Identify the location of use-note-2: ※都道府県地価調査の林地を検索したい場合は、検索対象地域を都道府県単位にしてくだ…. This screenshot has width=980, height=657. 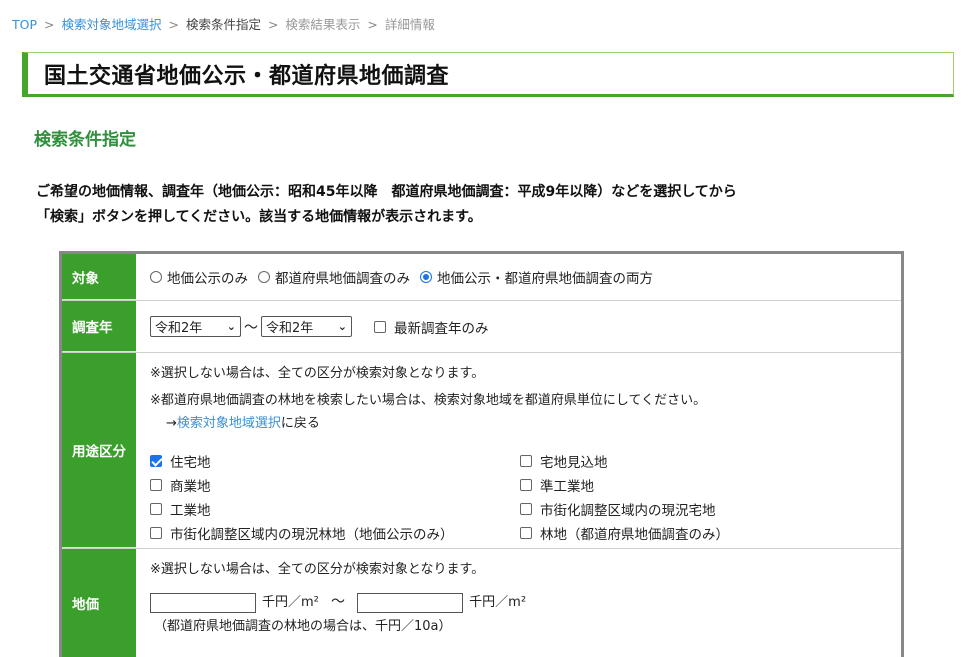
(428, 400).